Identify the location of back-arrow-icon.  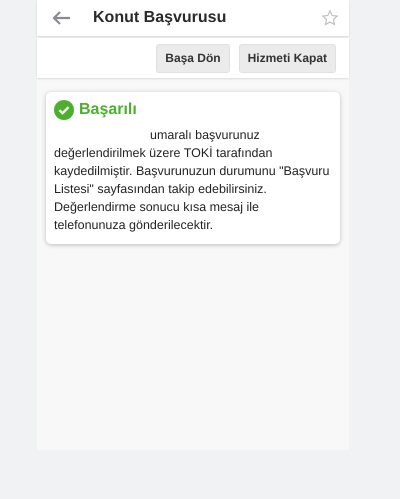
(61, 18).